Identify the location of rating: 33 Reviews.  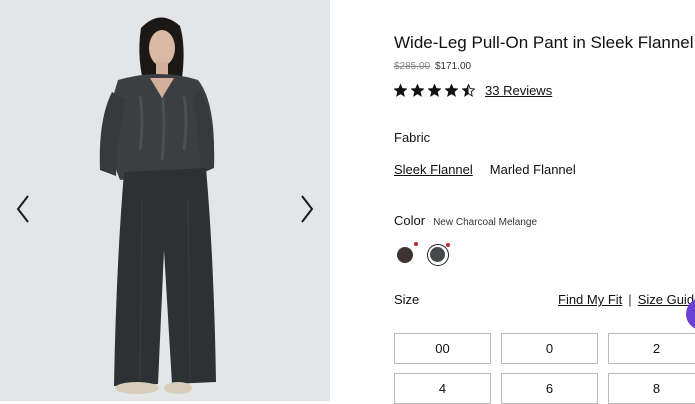
(473, 90).